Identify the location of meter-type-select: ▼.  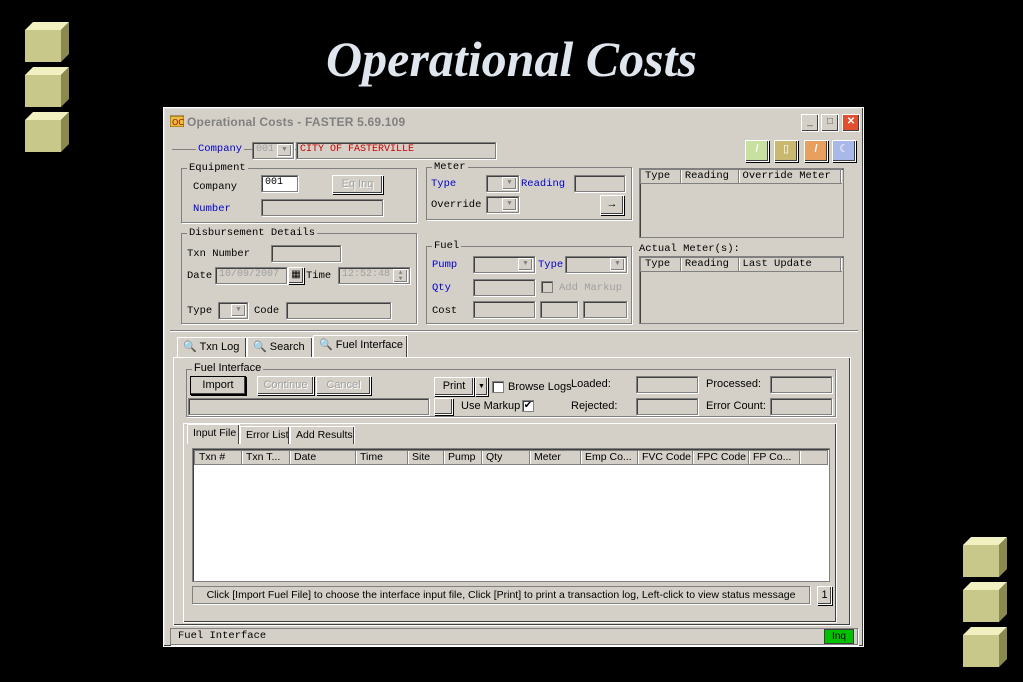
(502, 183).